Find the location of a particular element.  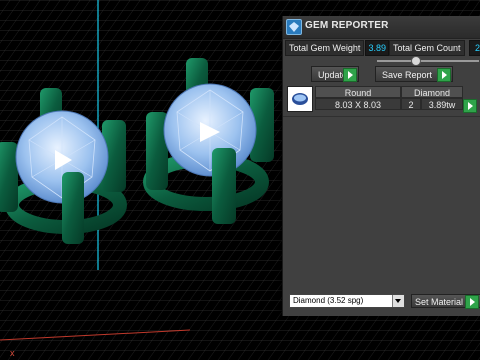

gem-app-icon is located at coordinates (294, 27).